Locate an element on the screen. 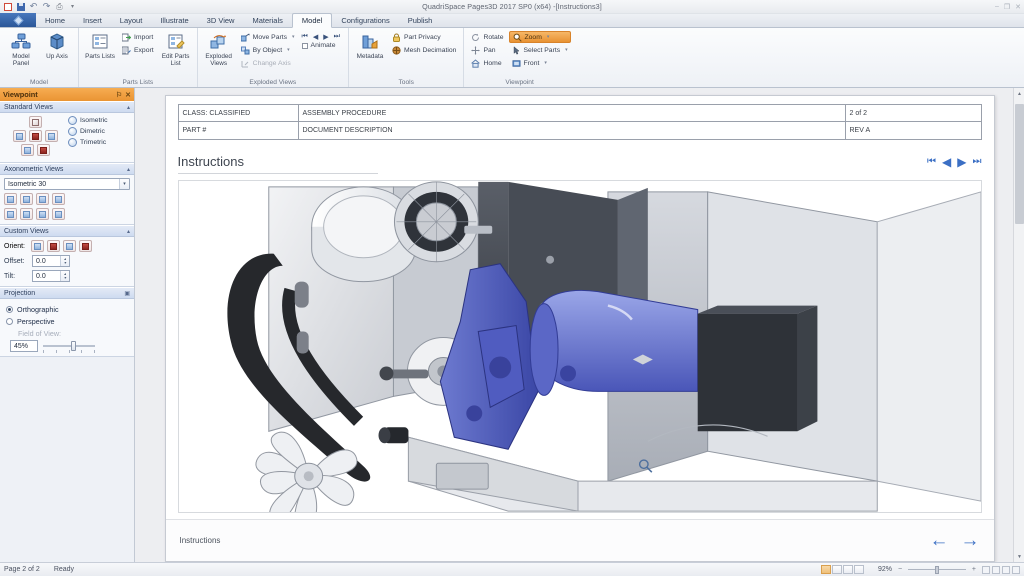  zoom-slider-thumb is located at coordinates (937, 569).